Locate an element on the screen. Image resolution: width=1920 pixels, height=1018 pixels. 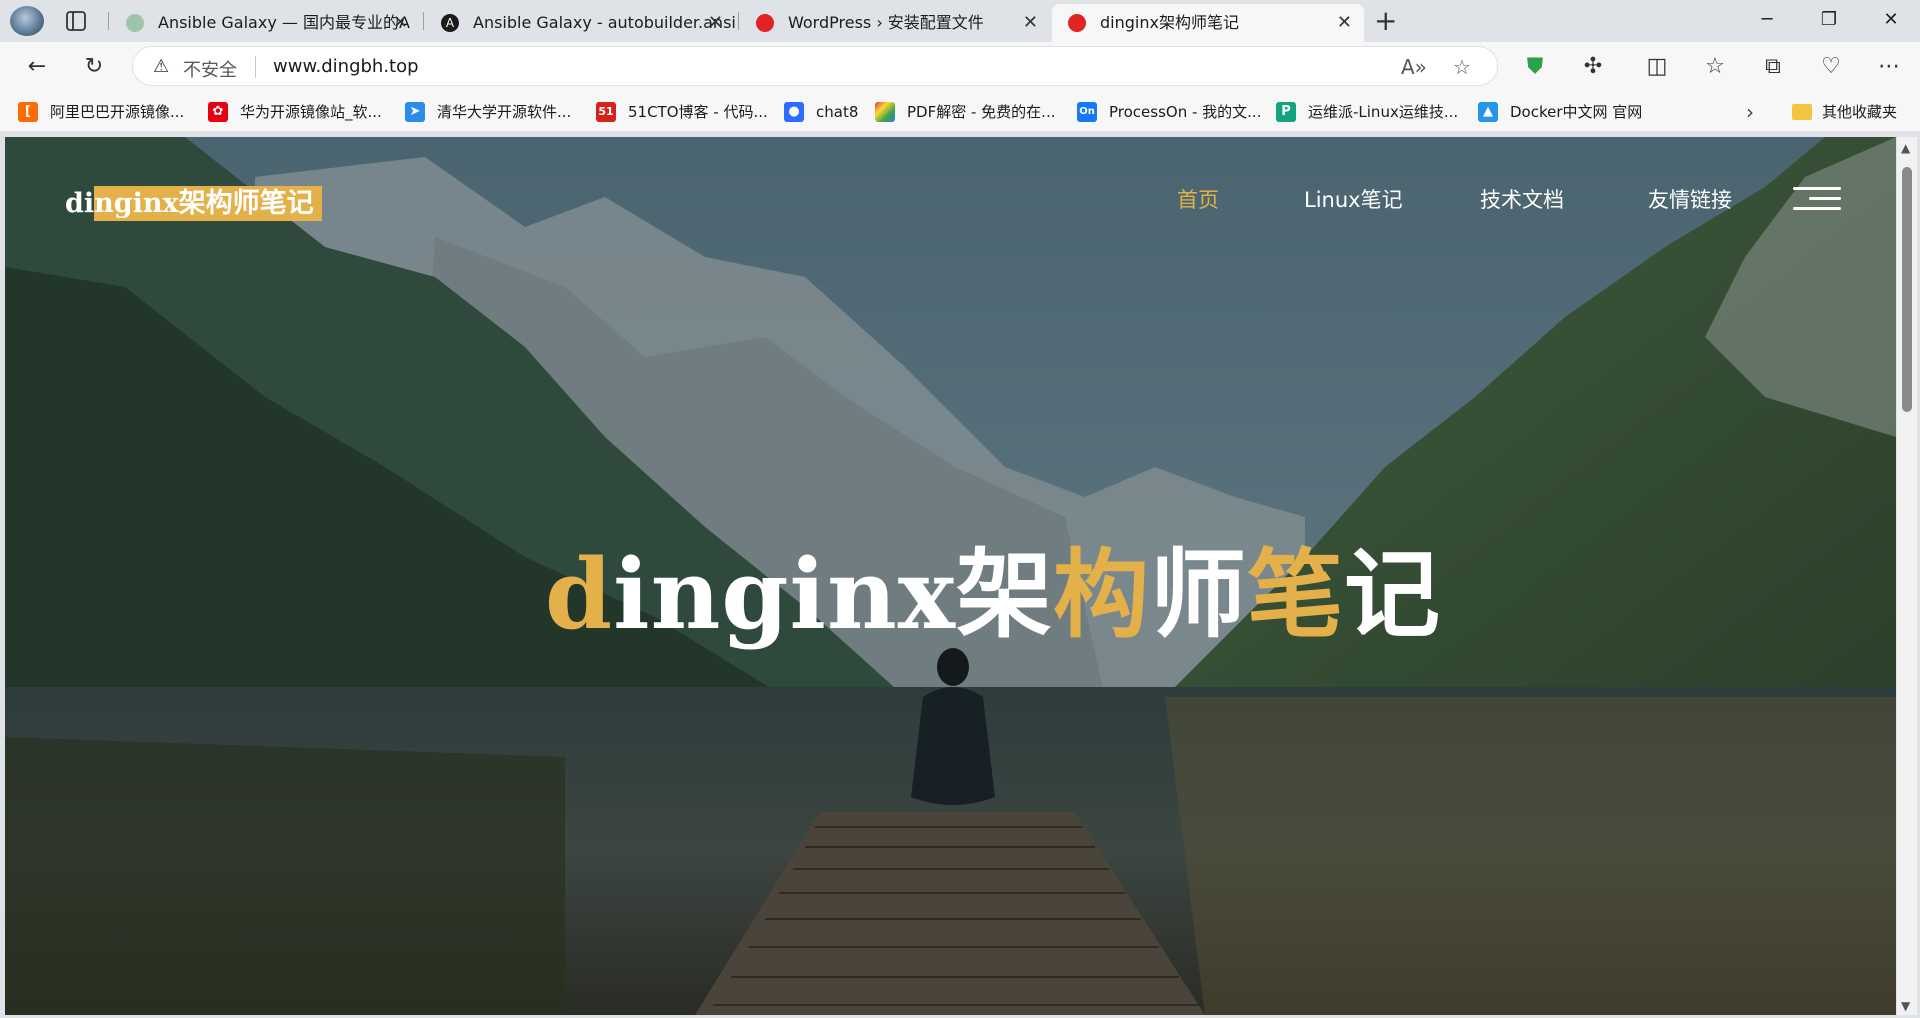
more-menu-icon: ⋯ is located at coordinates (1889, 67).